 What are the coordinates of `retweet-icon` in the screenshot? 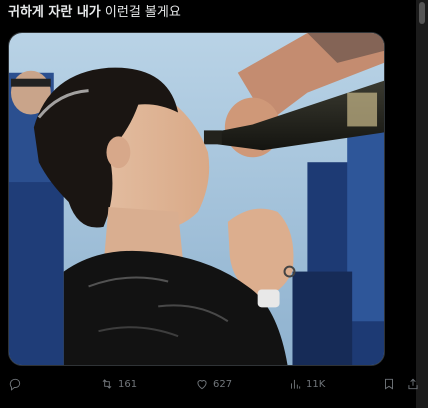 It's located at (107, 384).